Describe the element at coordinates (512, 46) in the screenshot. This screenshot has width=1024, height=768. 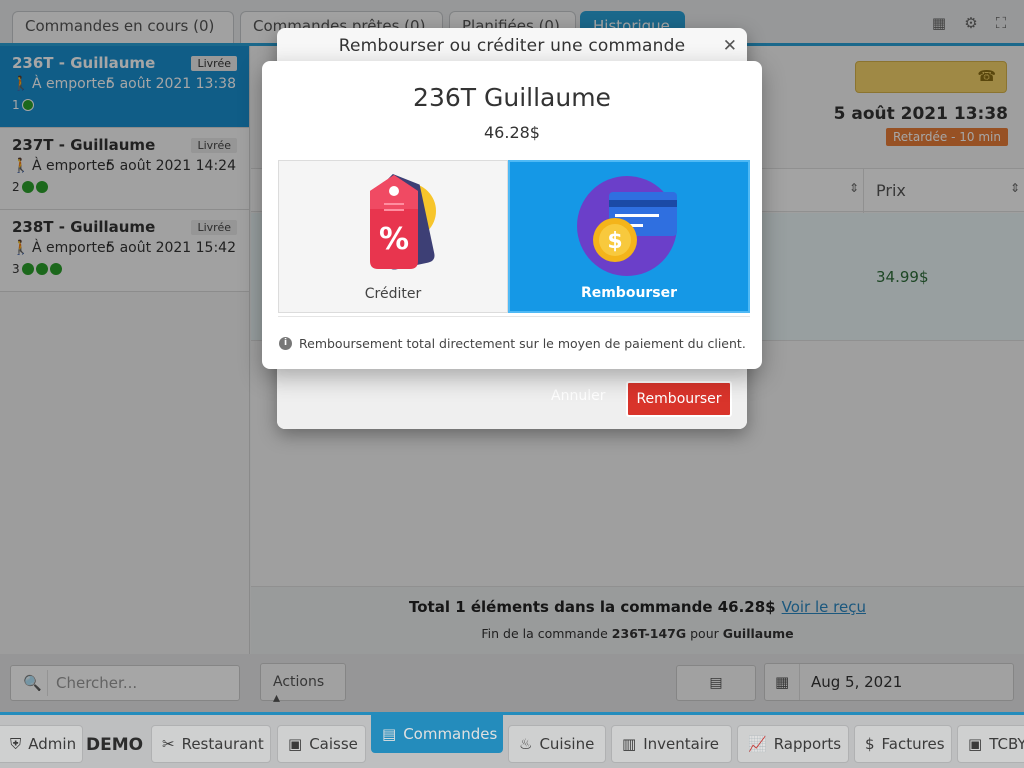
I see `dialog-title: Rembourser ou créditer une commande` at that location.